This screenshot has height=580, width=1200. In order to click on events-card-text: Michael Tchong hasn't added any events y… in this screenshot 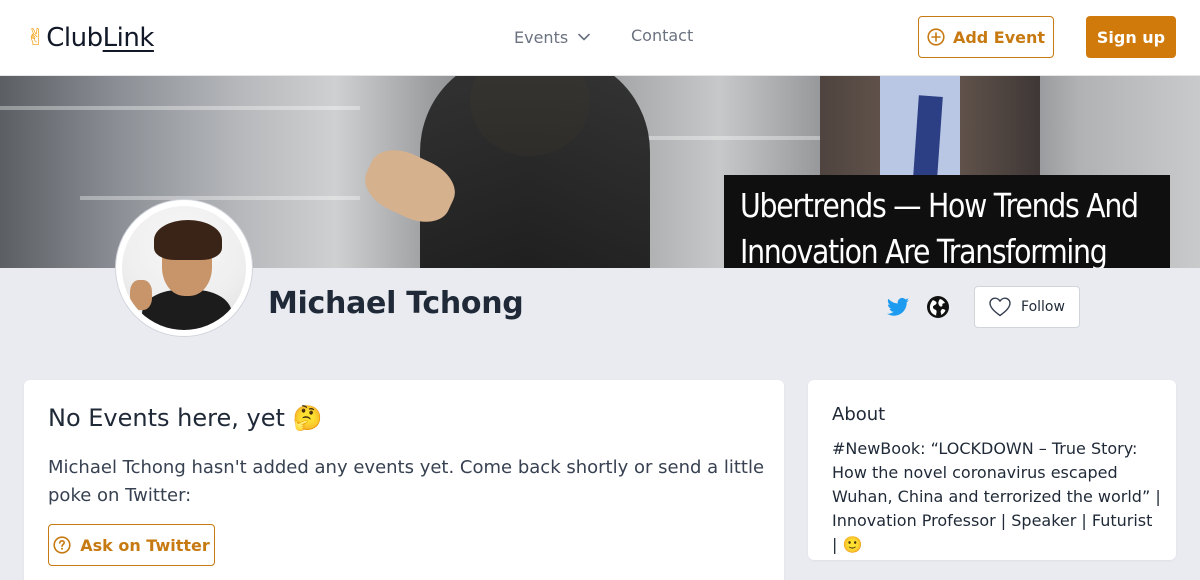, I will do `click(406, 481)`.